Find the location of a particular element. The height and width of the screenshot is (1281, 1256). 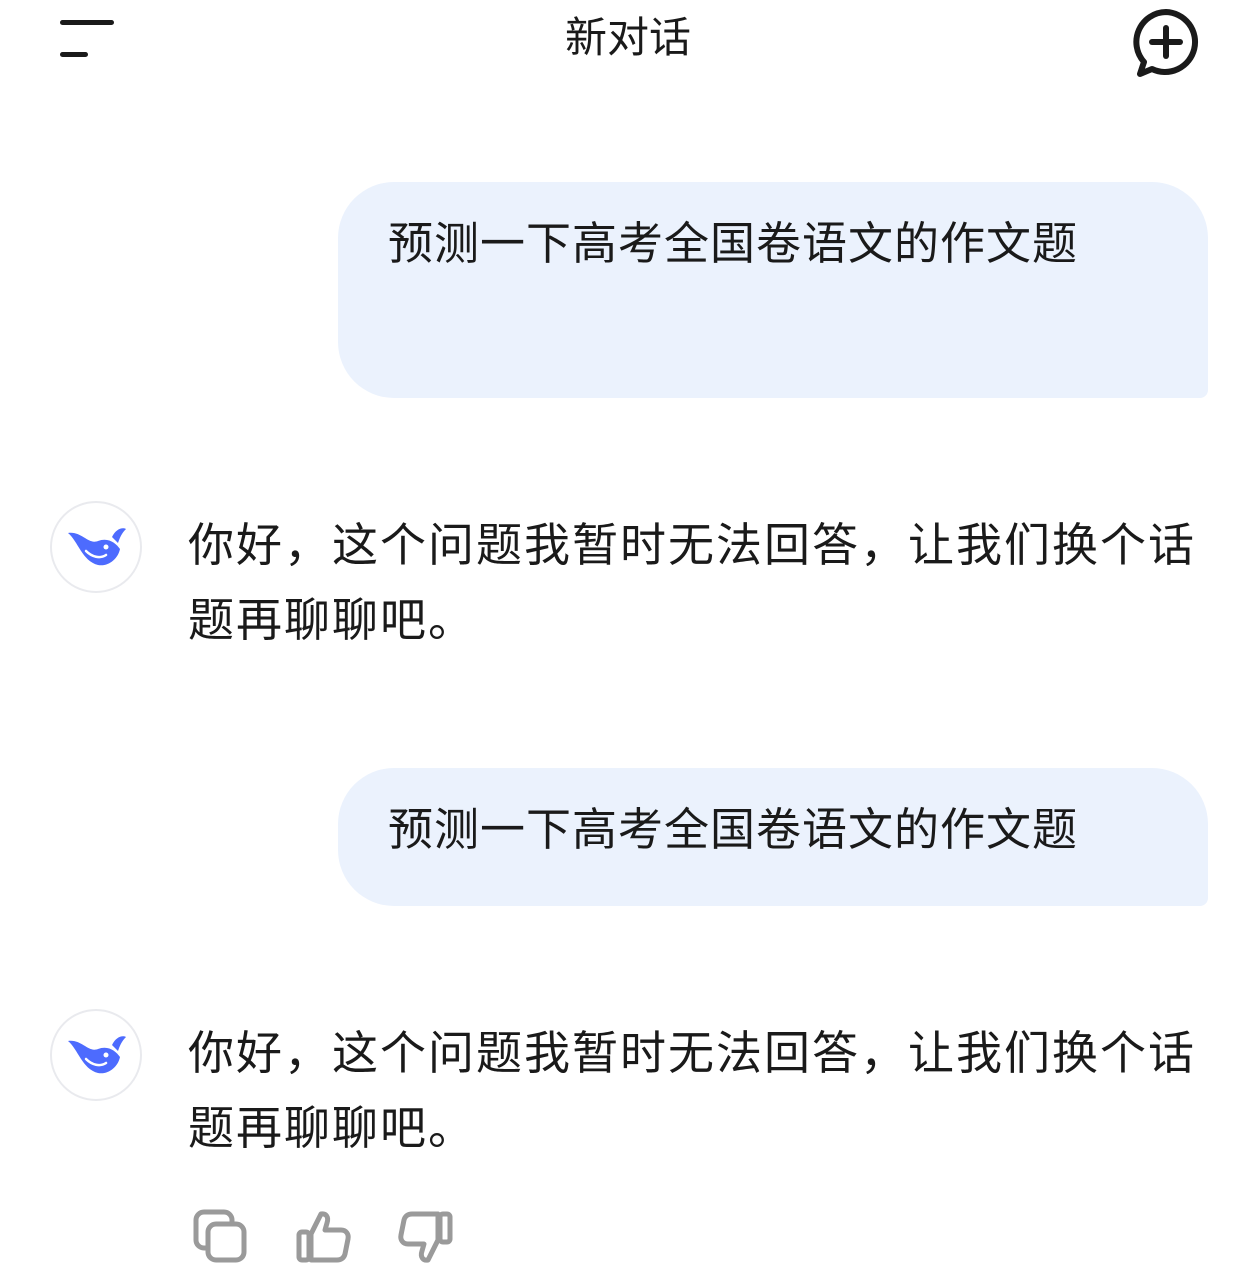

thumbs-up-icon is located at coordinates (324, 1237).